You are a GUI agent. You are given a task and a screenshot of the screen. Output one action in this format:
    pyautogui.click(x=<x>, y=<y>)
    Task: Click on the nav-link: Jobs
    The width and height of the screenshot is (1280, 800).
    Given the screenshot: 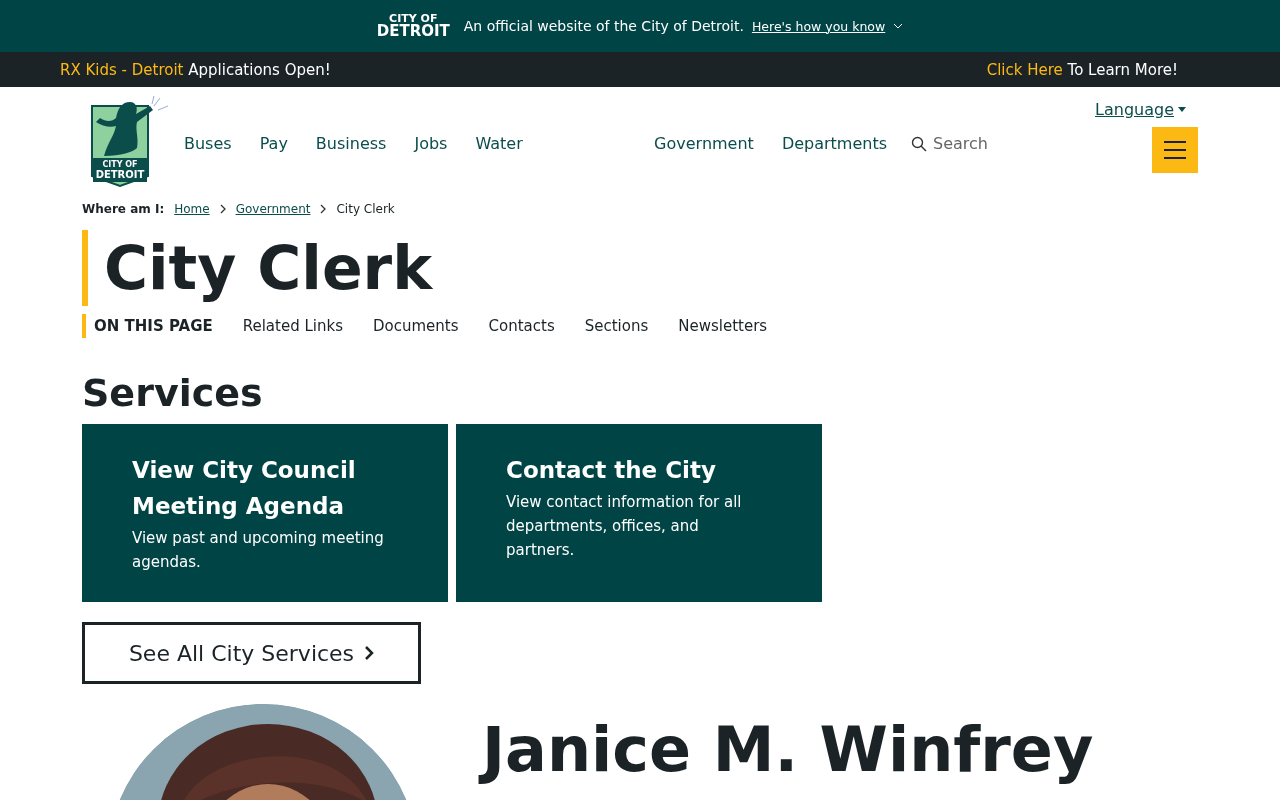 What is the action you would take?
    pyautogui.click(x=431, y=143)
    